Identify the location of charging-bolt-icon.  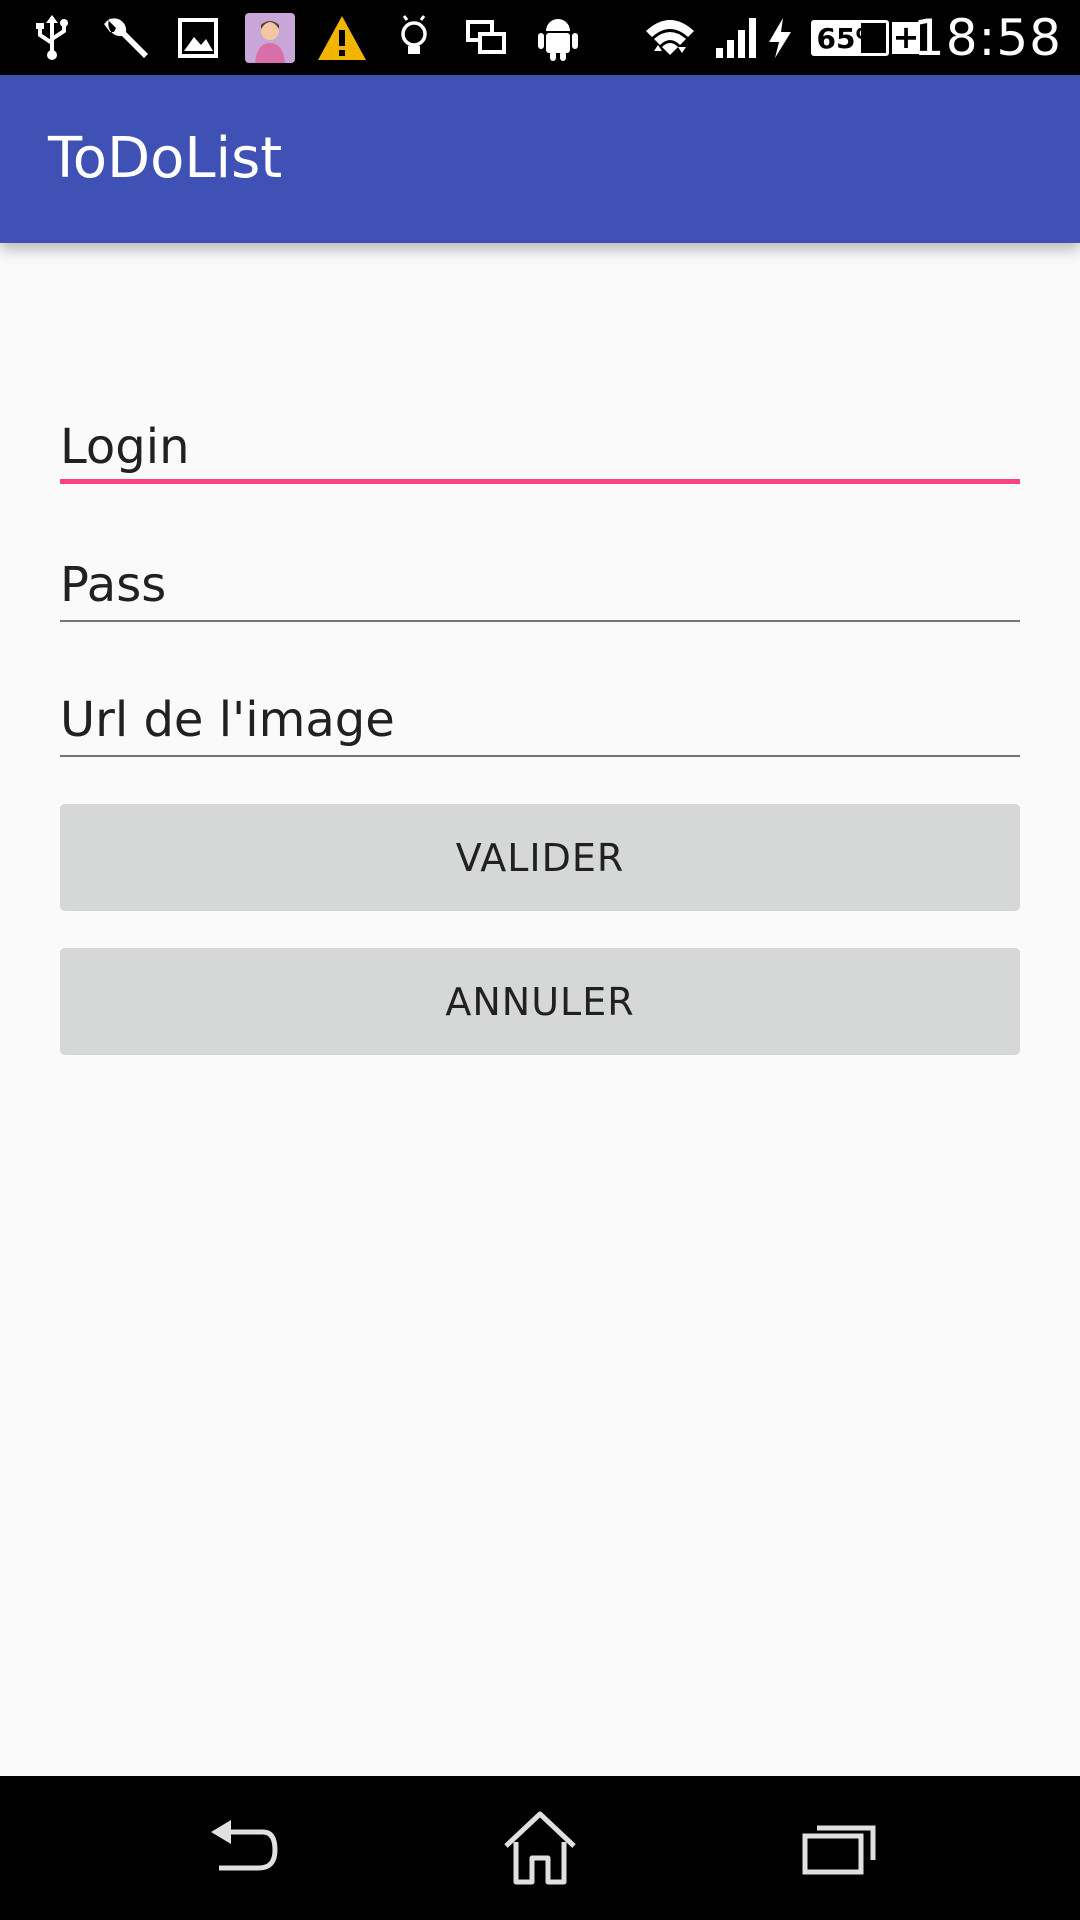
(780, 38).